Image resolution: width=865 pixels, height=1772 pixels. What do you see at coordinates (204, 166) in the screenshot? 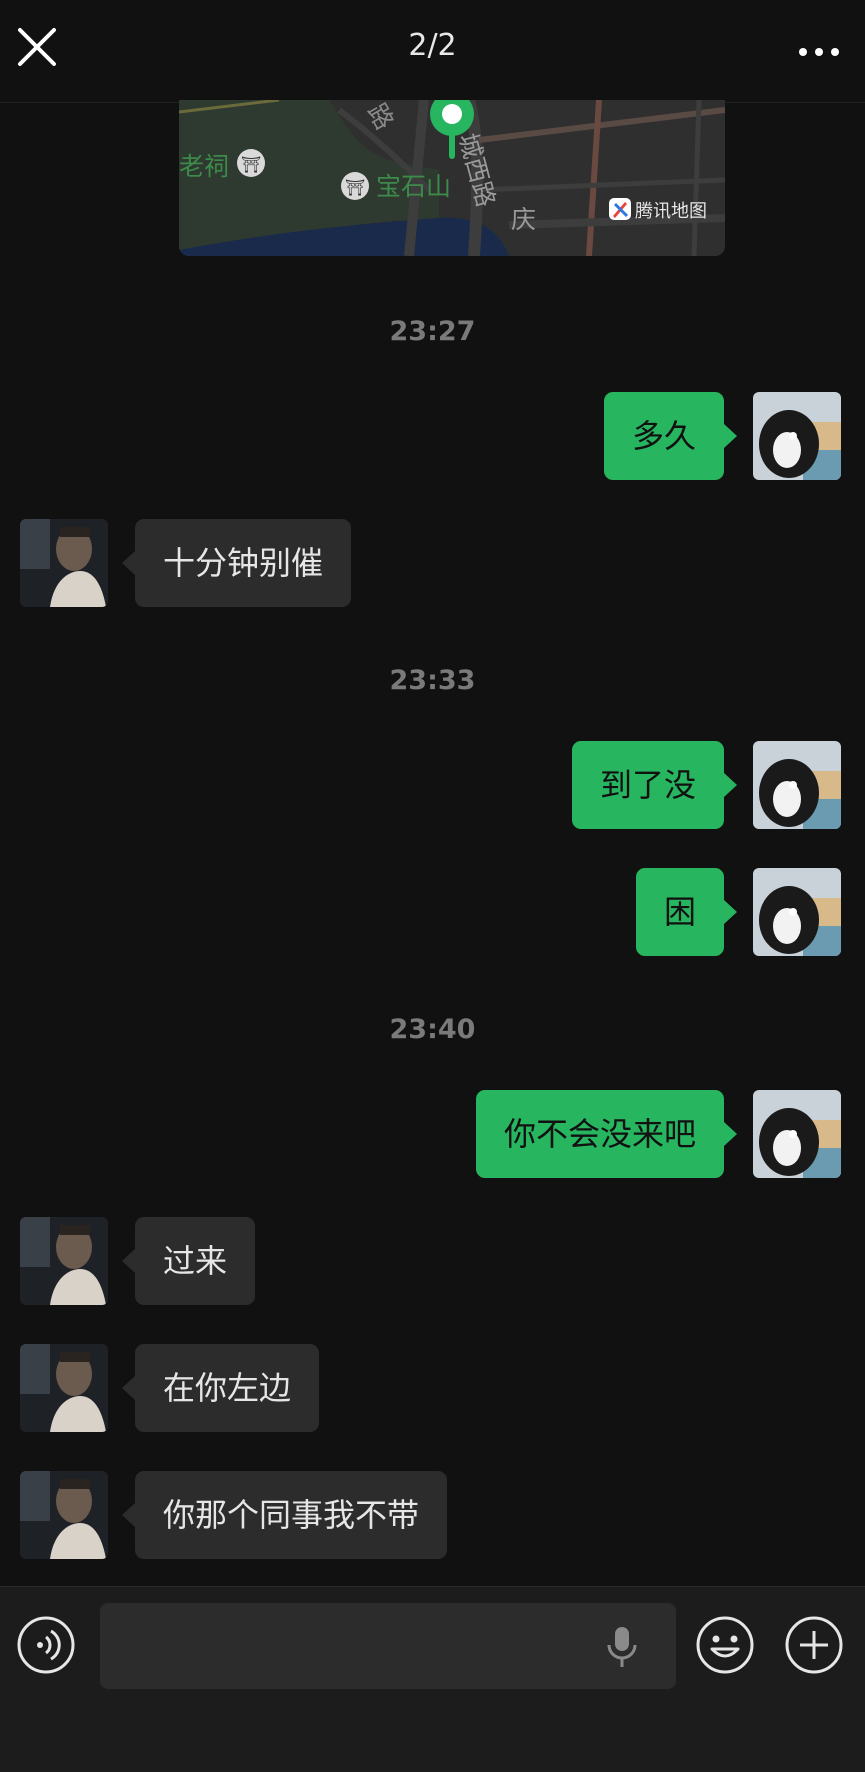
I see `map-label-laoci: 老祠` at bounding box center [204, 166].